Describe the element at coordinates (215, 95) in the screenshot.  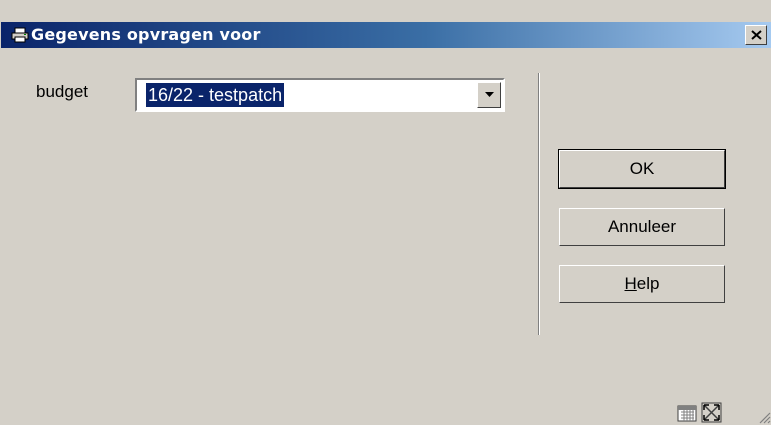
I see `budget-select-value: 16/22 - testpatch` at that location.